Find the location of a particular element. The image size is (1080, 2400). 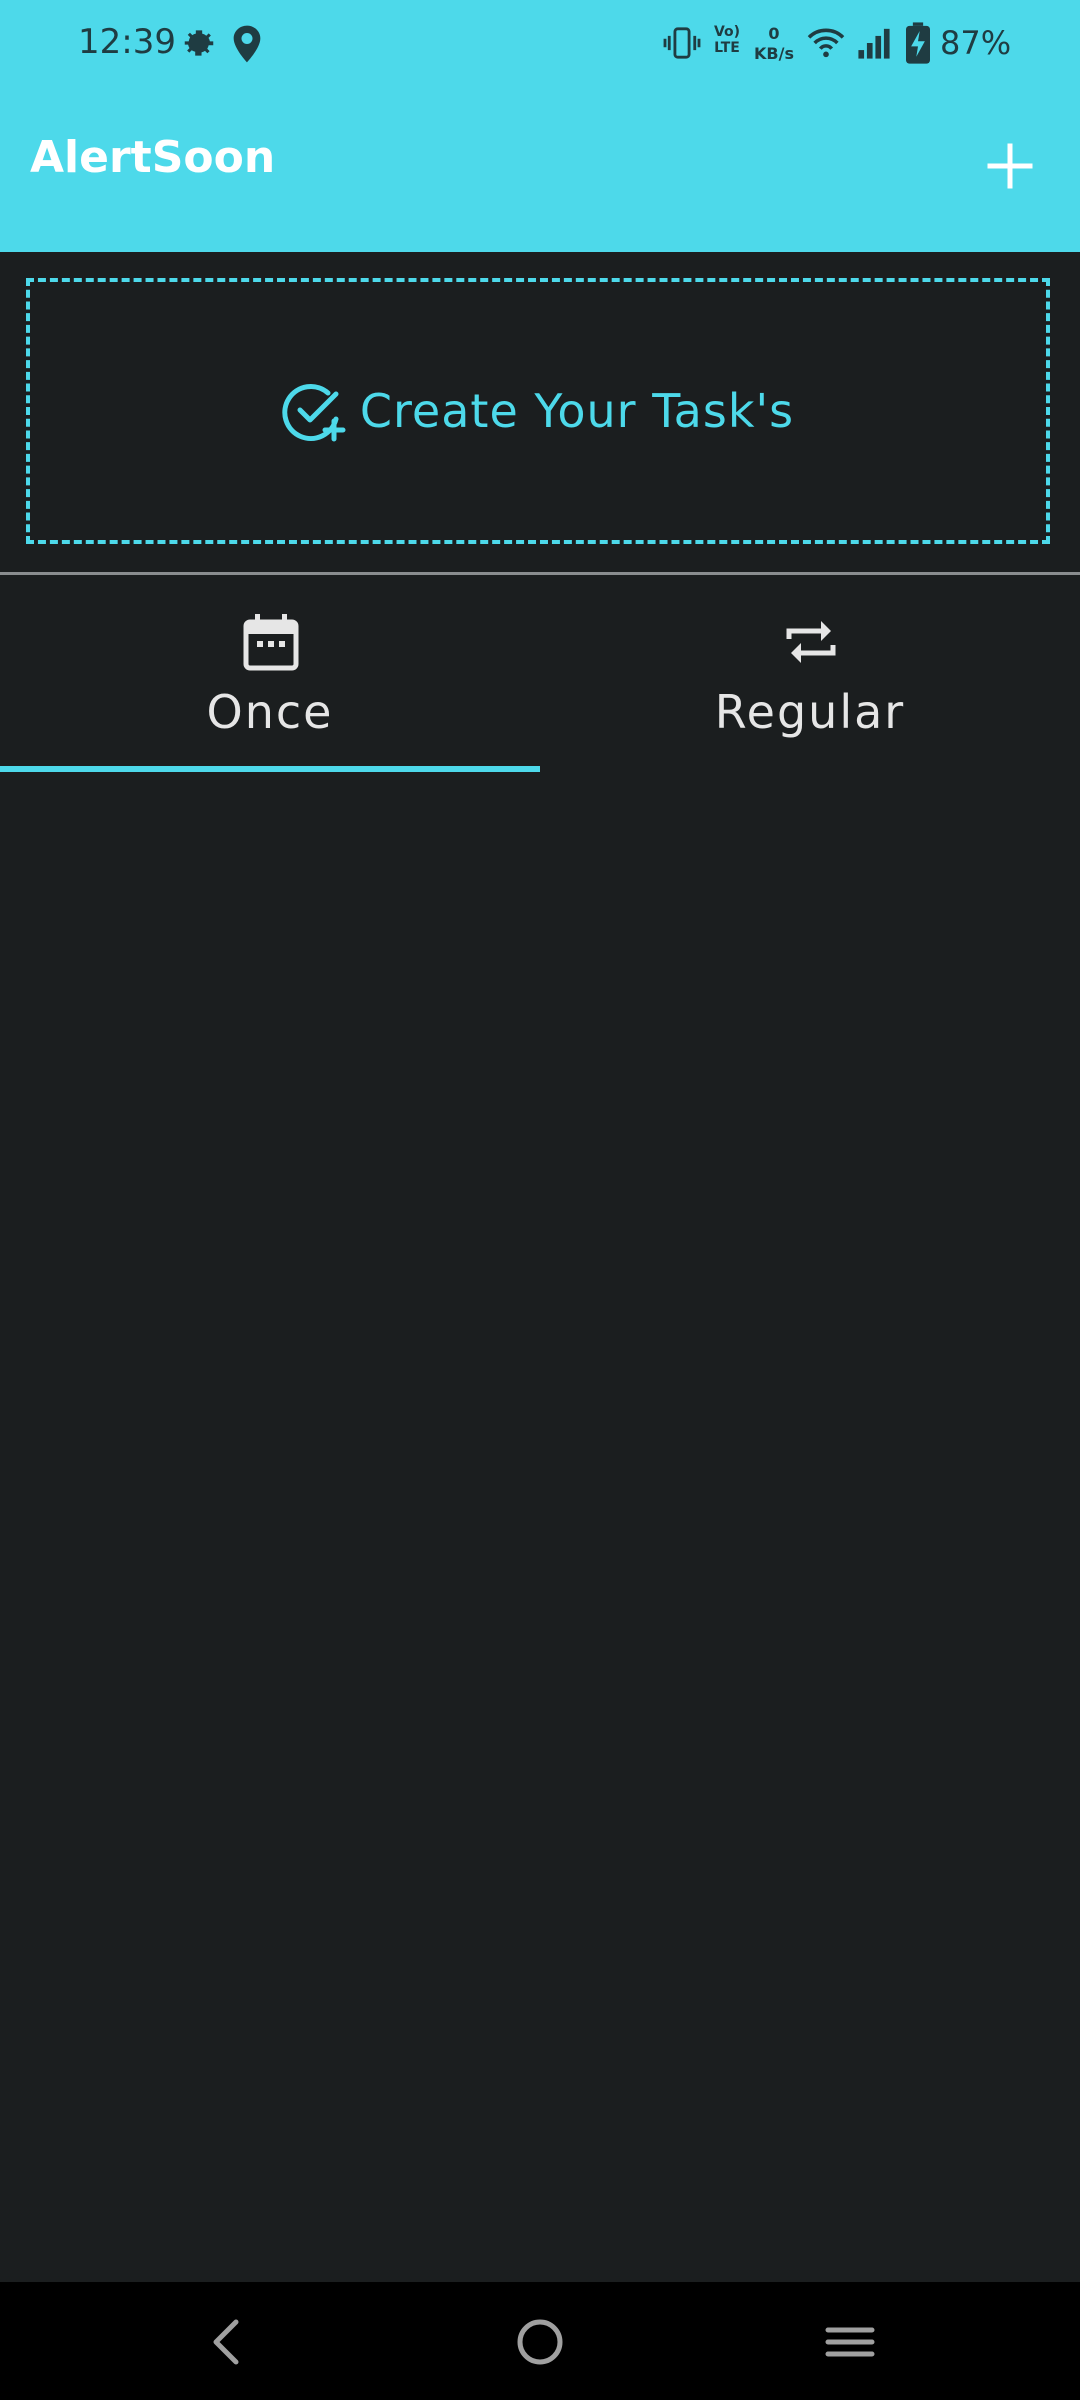

system-nav-bar is located at coordinates (540, 2341).